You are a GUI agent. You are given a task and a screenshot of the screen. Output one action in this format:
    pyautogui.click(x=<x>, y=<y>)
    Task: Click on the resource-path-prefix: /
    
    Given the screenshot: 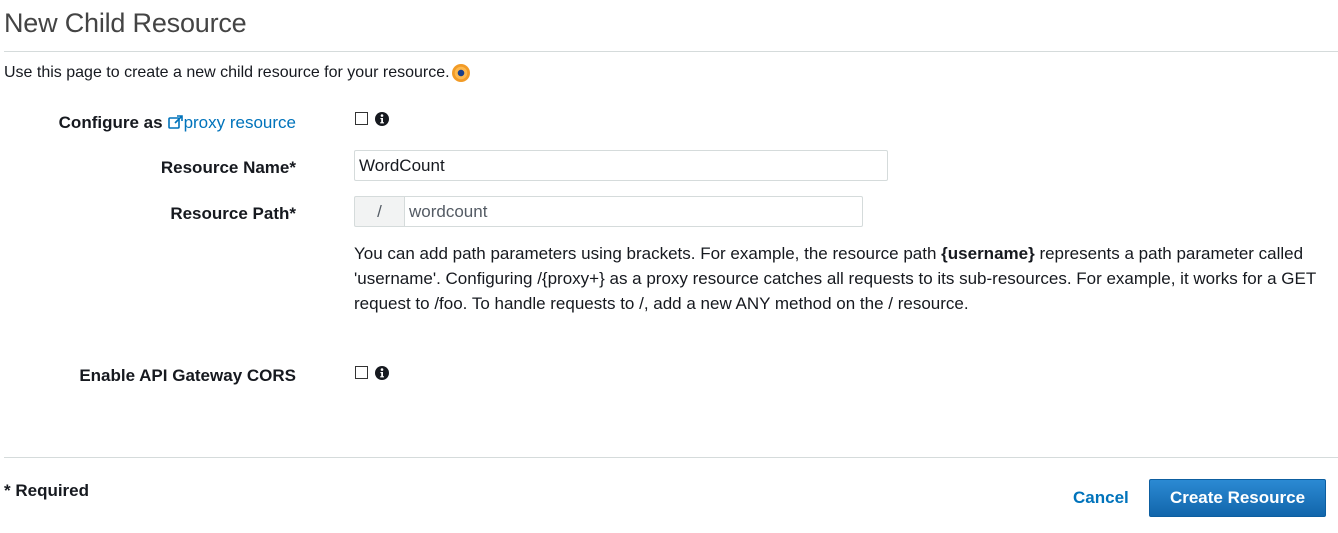 What is the action you would take?
    pyautogui.click(x=379, y=211)
    